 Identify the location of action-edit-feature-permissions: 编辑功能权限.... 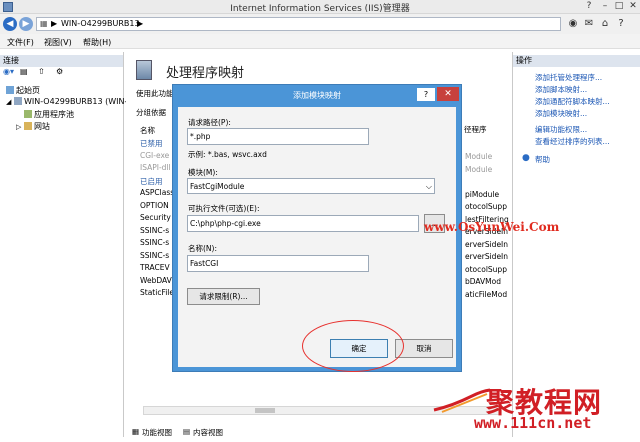
(561, 129).